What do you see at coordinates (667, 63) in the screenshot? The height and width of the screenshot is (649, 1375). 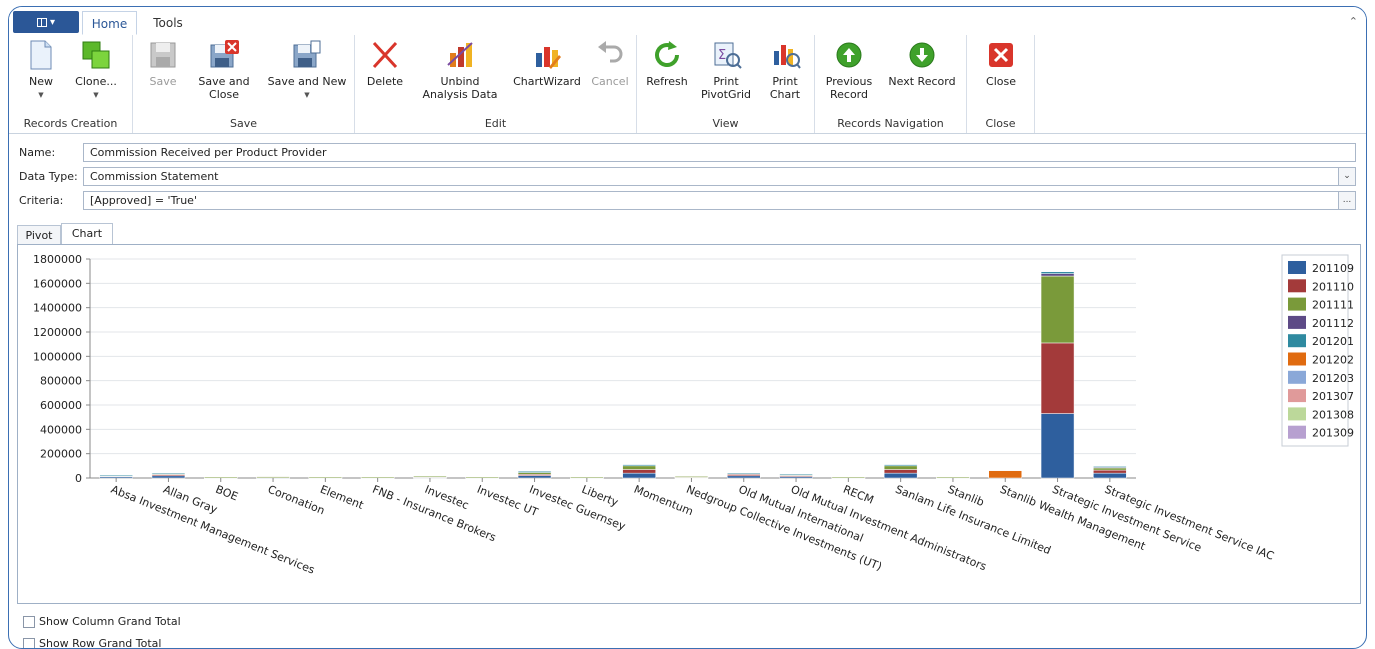 I see `refresh-button: Refresh` at bounding box center [667, 63].